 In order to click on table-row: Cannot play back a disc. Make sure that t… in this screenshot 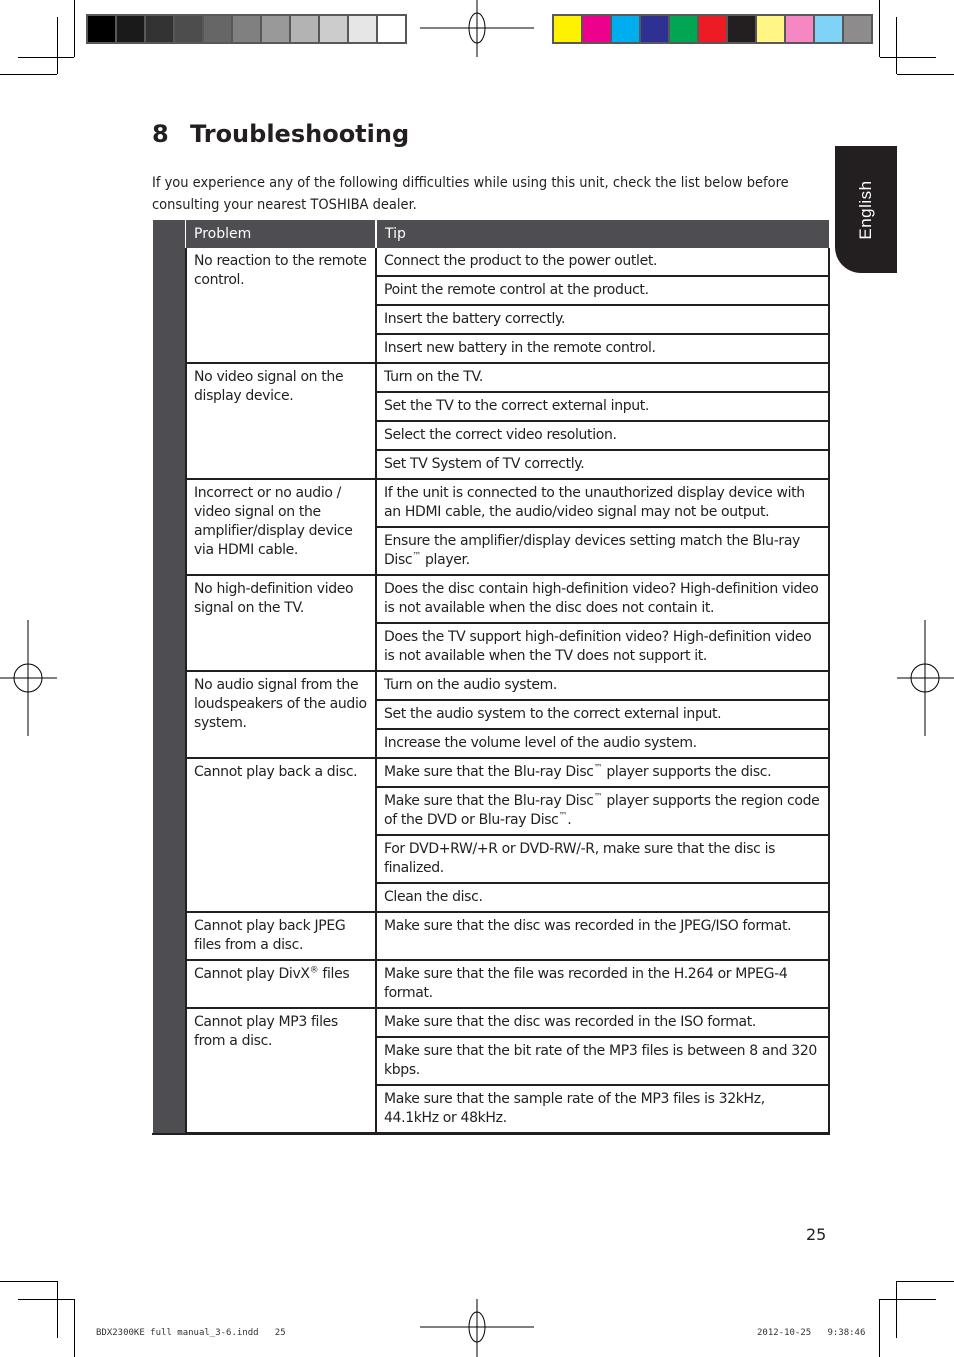, I will do `click(507, 835)`.